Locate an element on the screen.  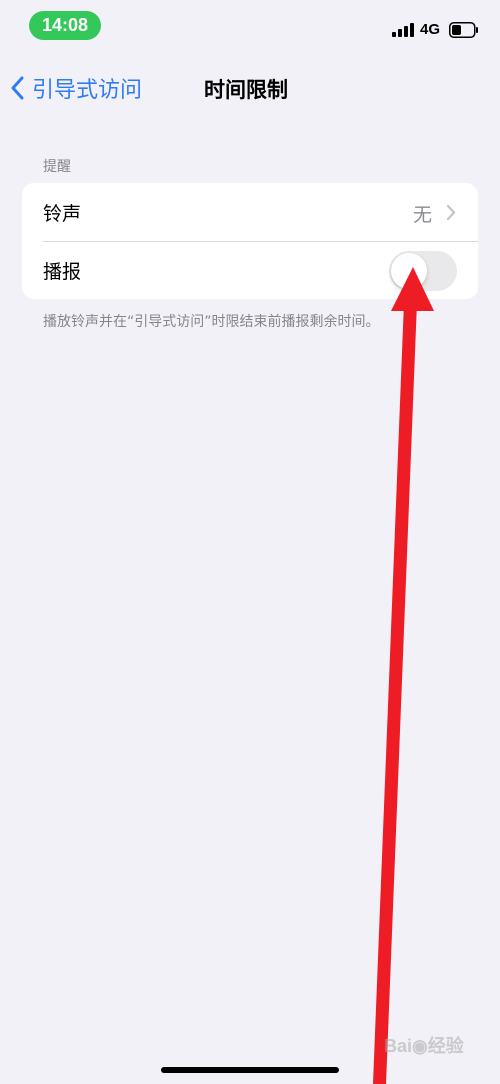
settings-group: 铃声 无 播报 is located at coordinates (250, 241).